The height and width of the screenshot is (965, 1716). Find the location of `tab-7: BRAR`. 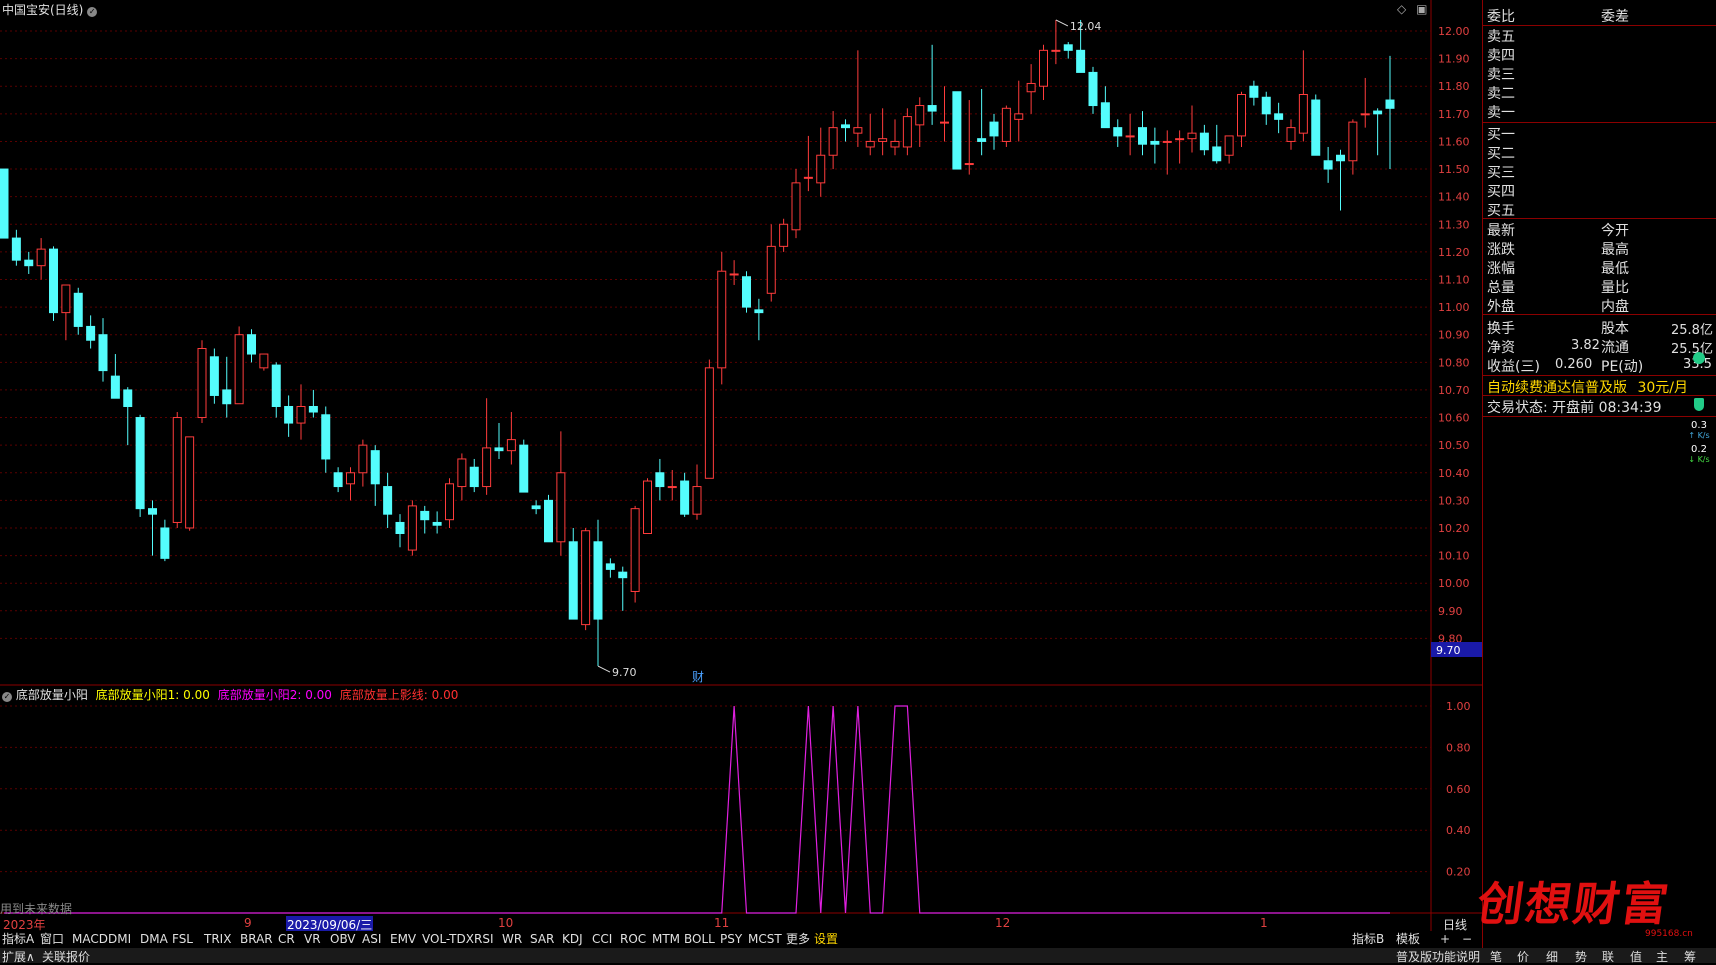

tab-7: BRAR is located at coordinates (256, 939).